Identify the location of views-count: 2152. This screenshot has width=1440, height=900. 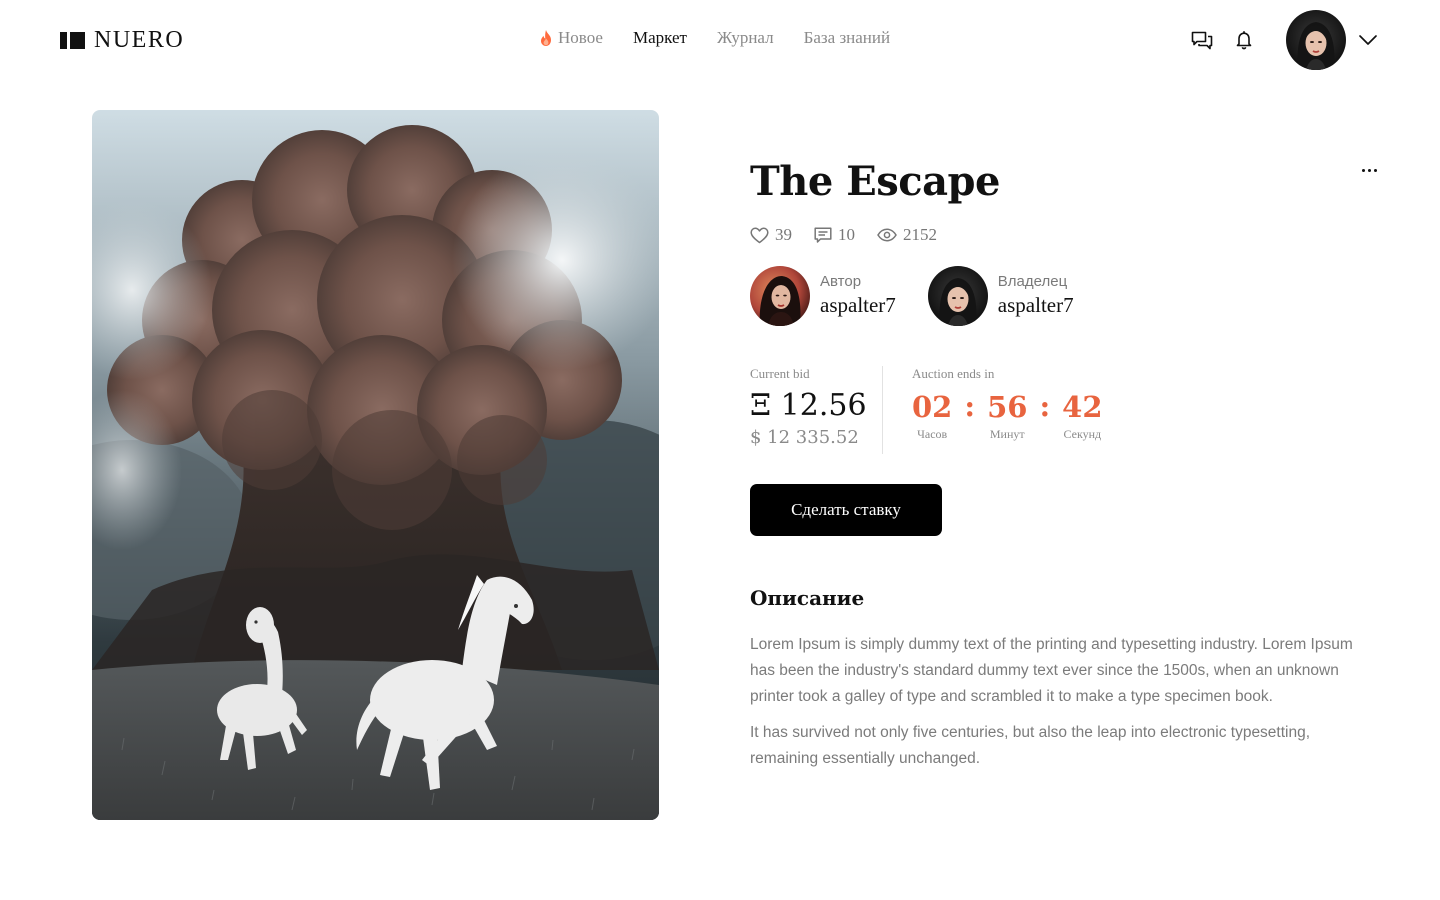
(920, 234).